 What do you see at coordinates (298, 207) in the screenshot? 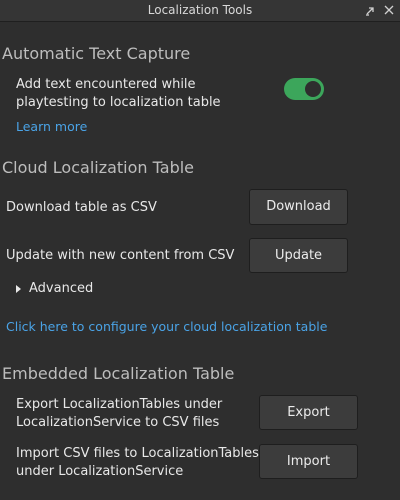
I see `download-button: Download` at bounding box center [298, 207].